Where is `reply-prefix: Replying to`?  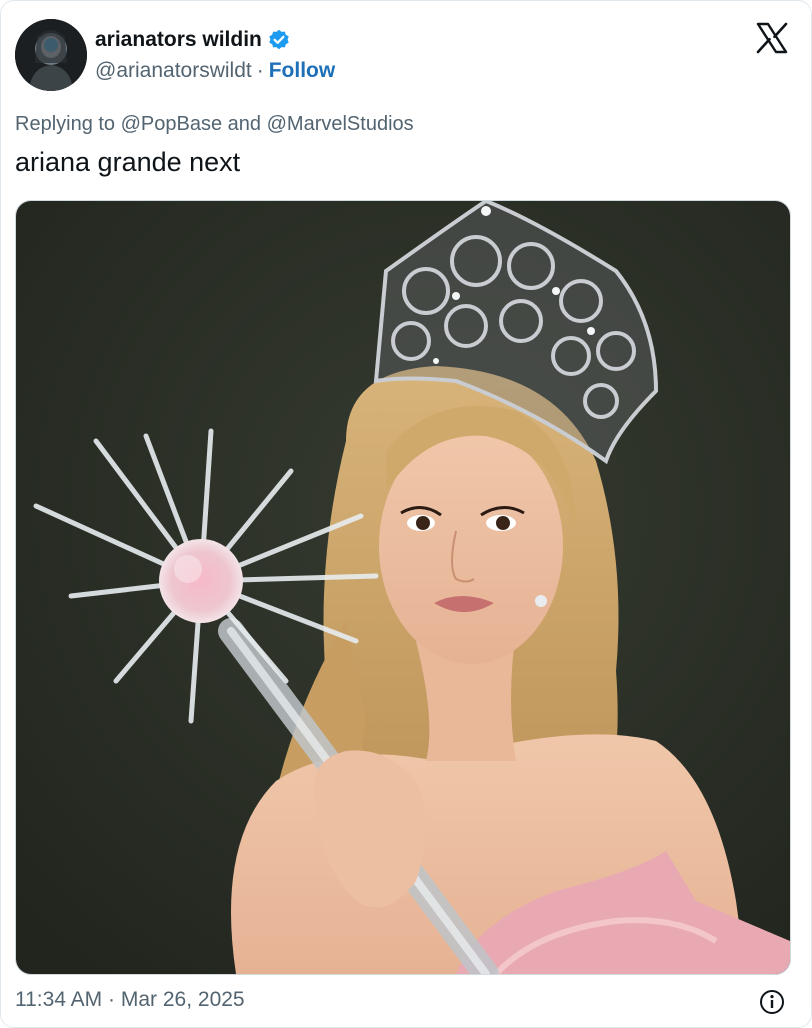 reply-prefix: Replying to is located at coordinates (65, 124).